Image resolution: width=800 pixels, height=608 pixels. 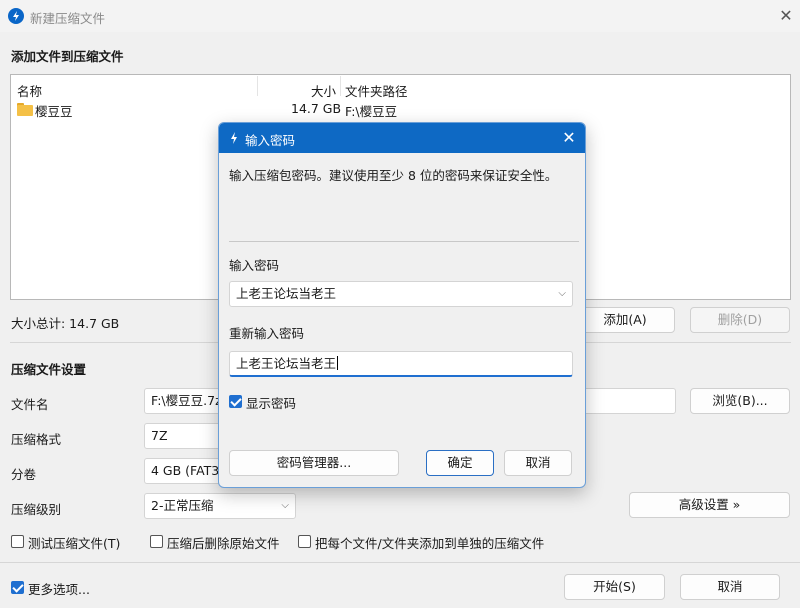 What do you see at coordinates (371, 111) in the screenshot?
I see `list-item-path: F:\樱豆豆` at bounding box center [371, 111].